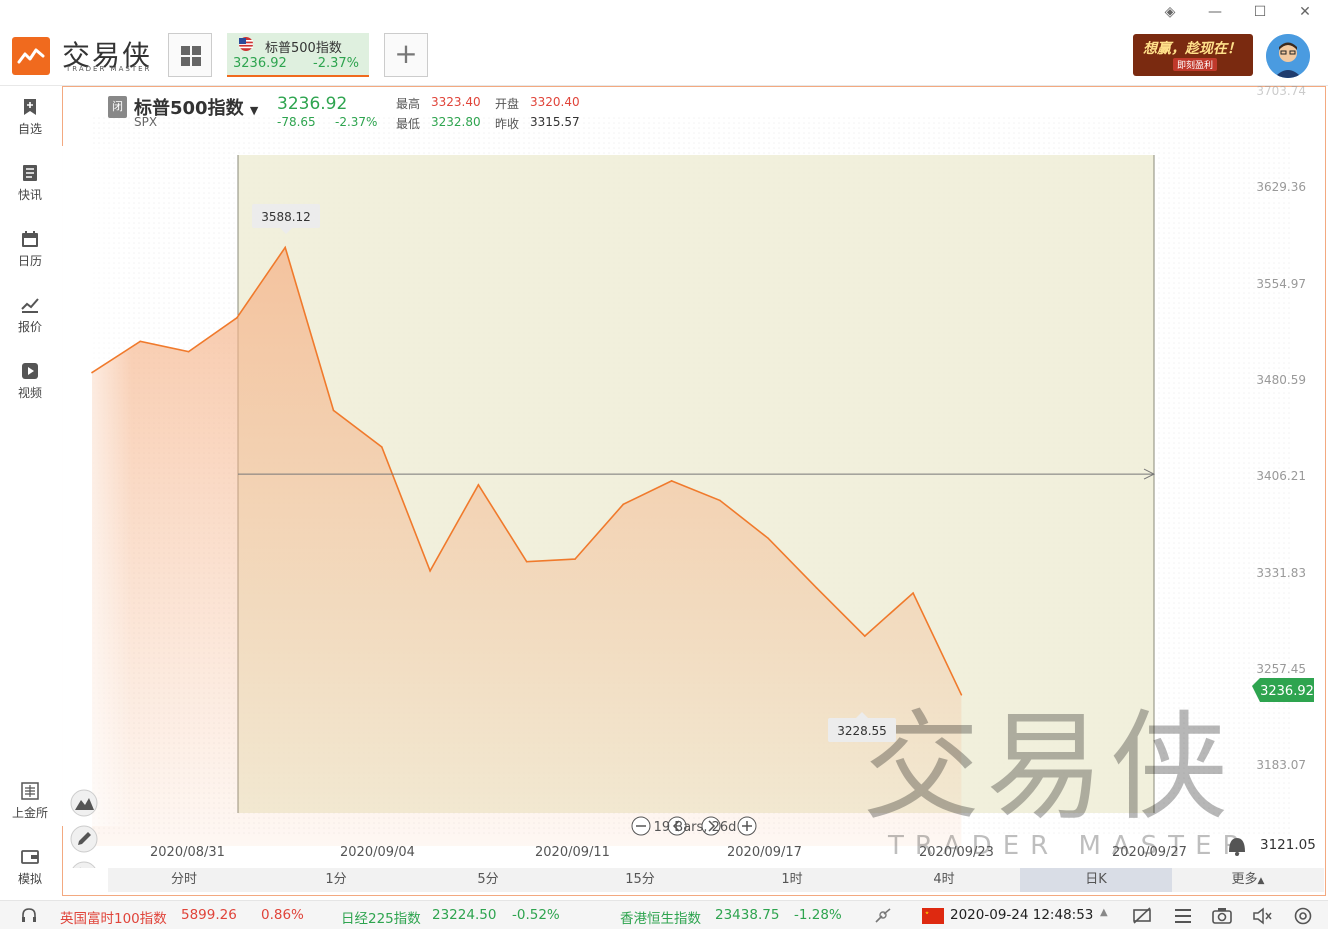  I want to click on user-avatar, so click(1288, 56).